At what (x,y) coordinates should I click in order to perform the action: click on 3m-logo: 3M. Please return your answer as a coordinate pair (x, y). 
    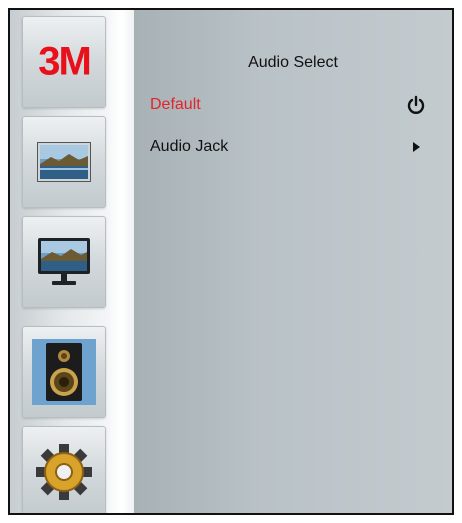
    Looking at the image, I should click on (65, 61).